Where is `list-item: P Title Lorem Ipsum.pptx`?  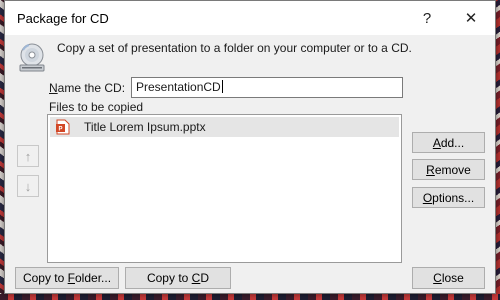
list-item: P Title Lorem Ipsum.pptx is located at coordinates (224, 127).